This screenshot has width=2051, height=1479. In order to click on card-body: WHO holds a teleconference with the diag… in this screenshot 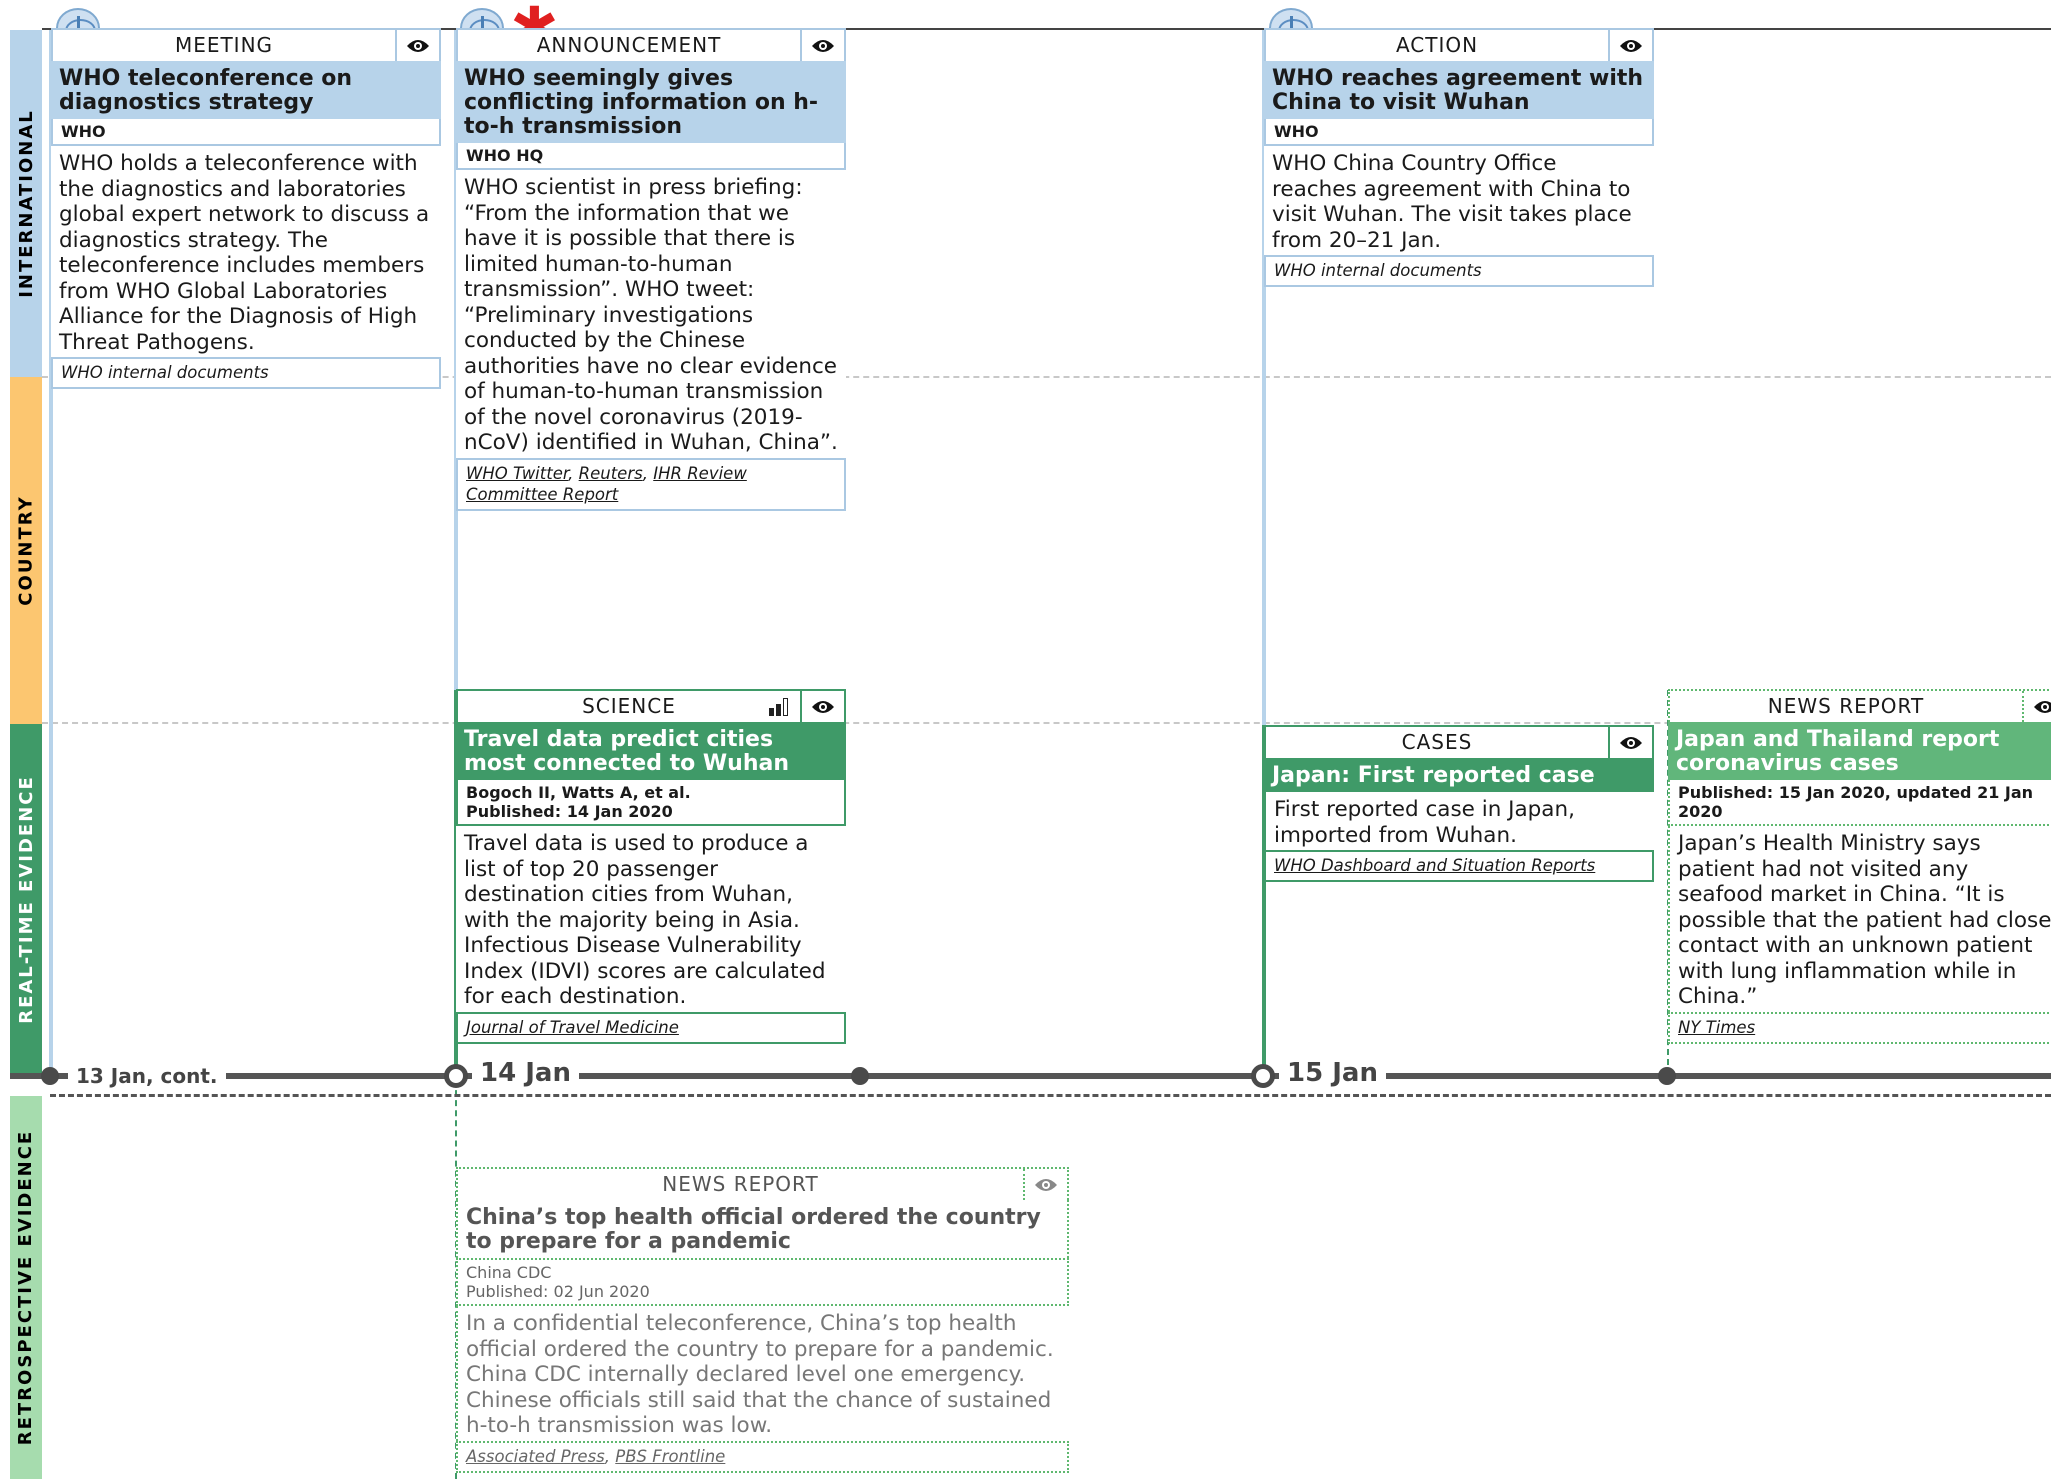, I will do `click(244, 253)`.